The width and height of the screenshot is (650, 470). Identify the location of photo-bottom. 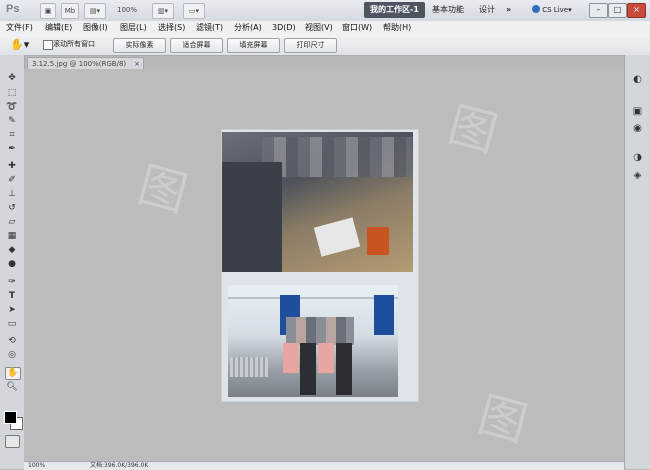
(313, 341).